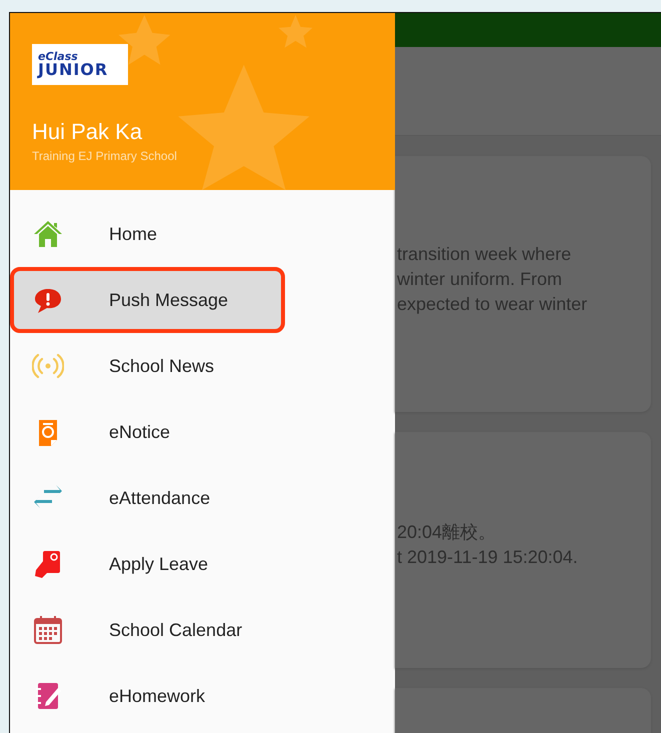 The width and height of the screenshot is (661, 733). What do you see at coordinates (147, 300) in the screenshot?
I see `menu-item: Push Message` at bounding box center [147, 300].